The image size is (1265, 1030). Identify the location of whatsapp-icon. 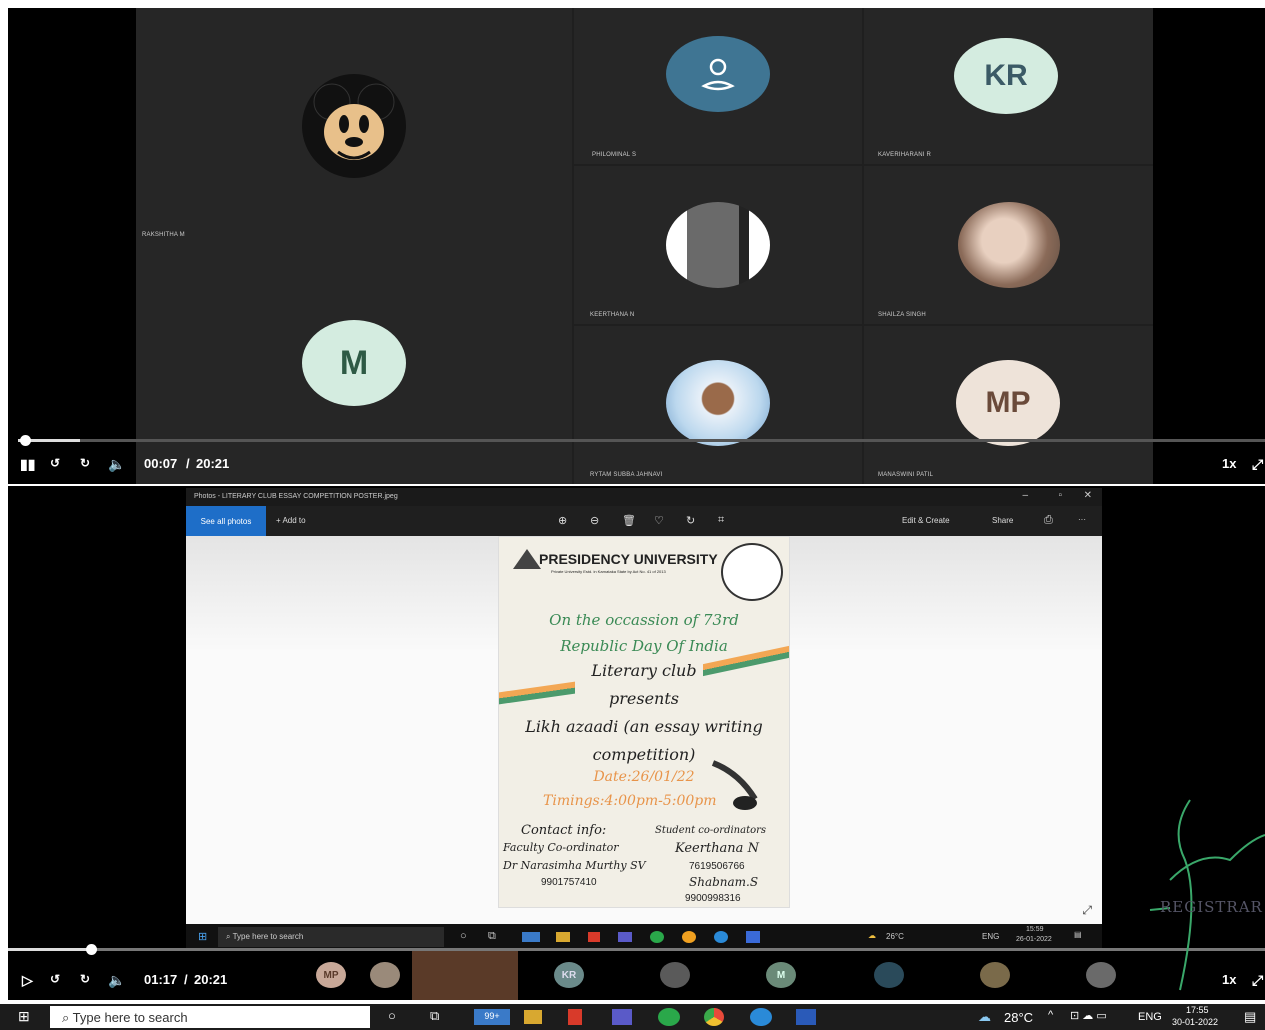
(669, 1017).